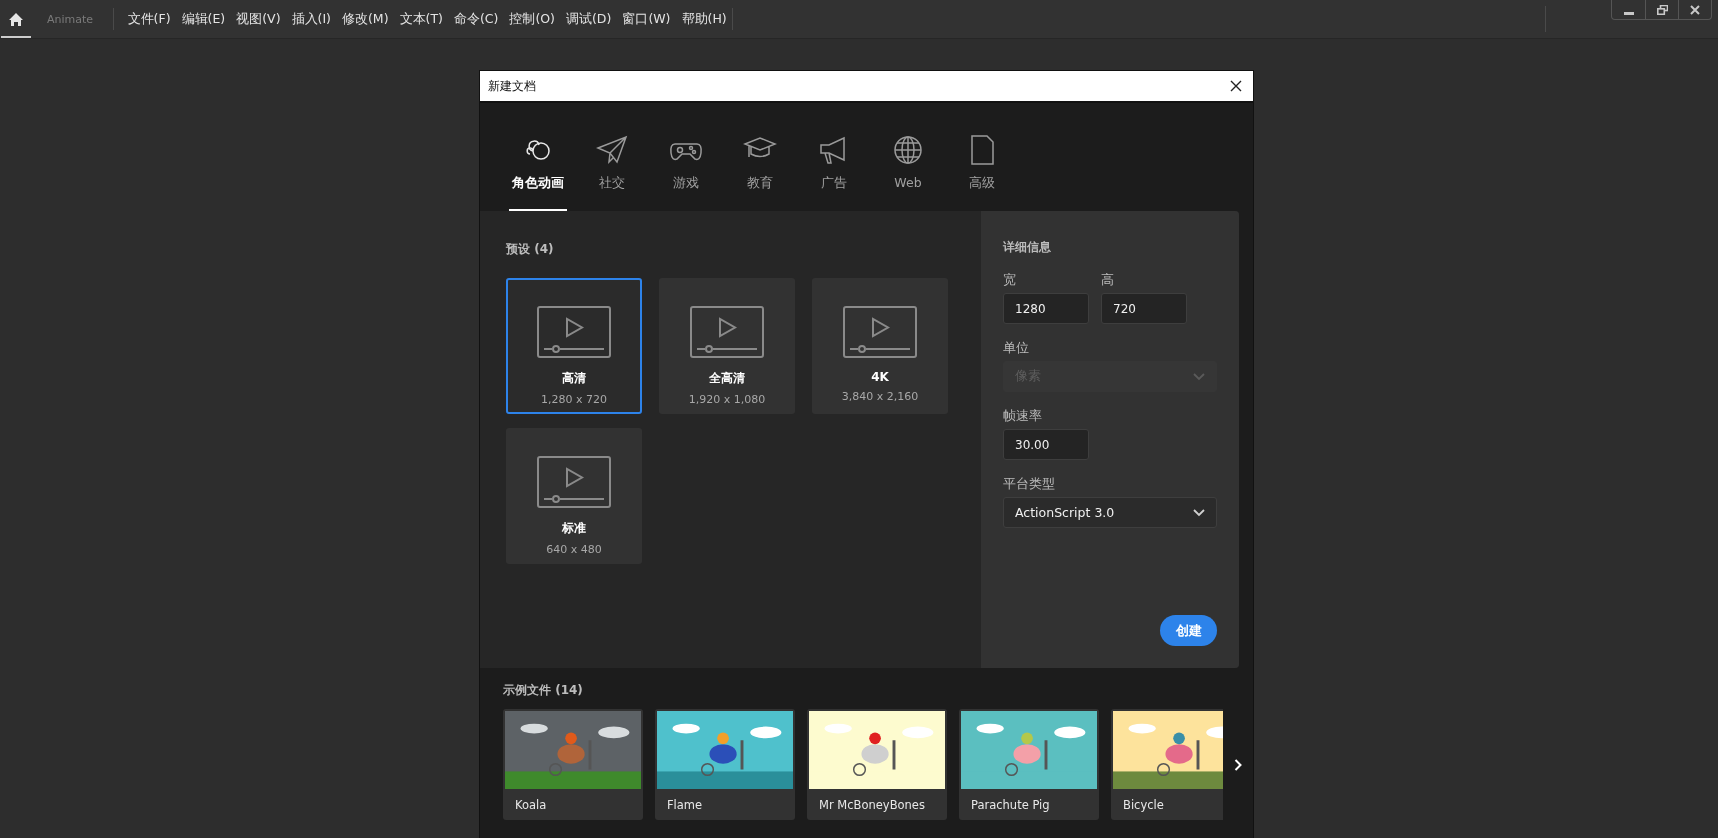 Image resolution: width=1718 pixels, height=838 pixels. Describe the element at coordinates (258, 19) in the screenshot. I see `menu-item: 视图(V)` at that location.